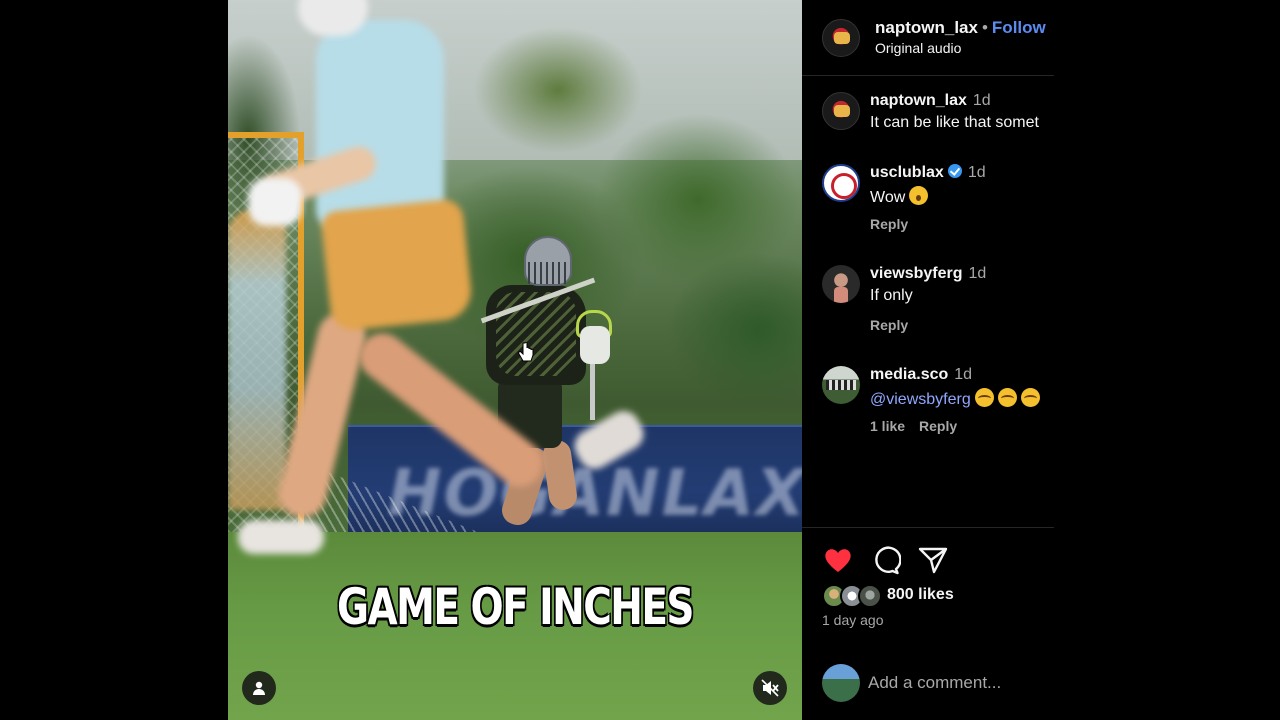  What do you see at coordinates (920, 595) in the screenshot?
I see `likes-count: 800 likes` at bounding box center [920, 595].